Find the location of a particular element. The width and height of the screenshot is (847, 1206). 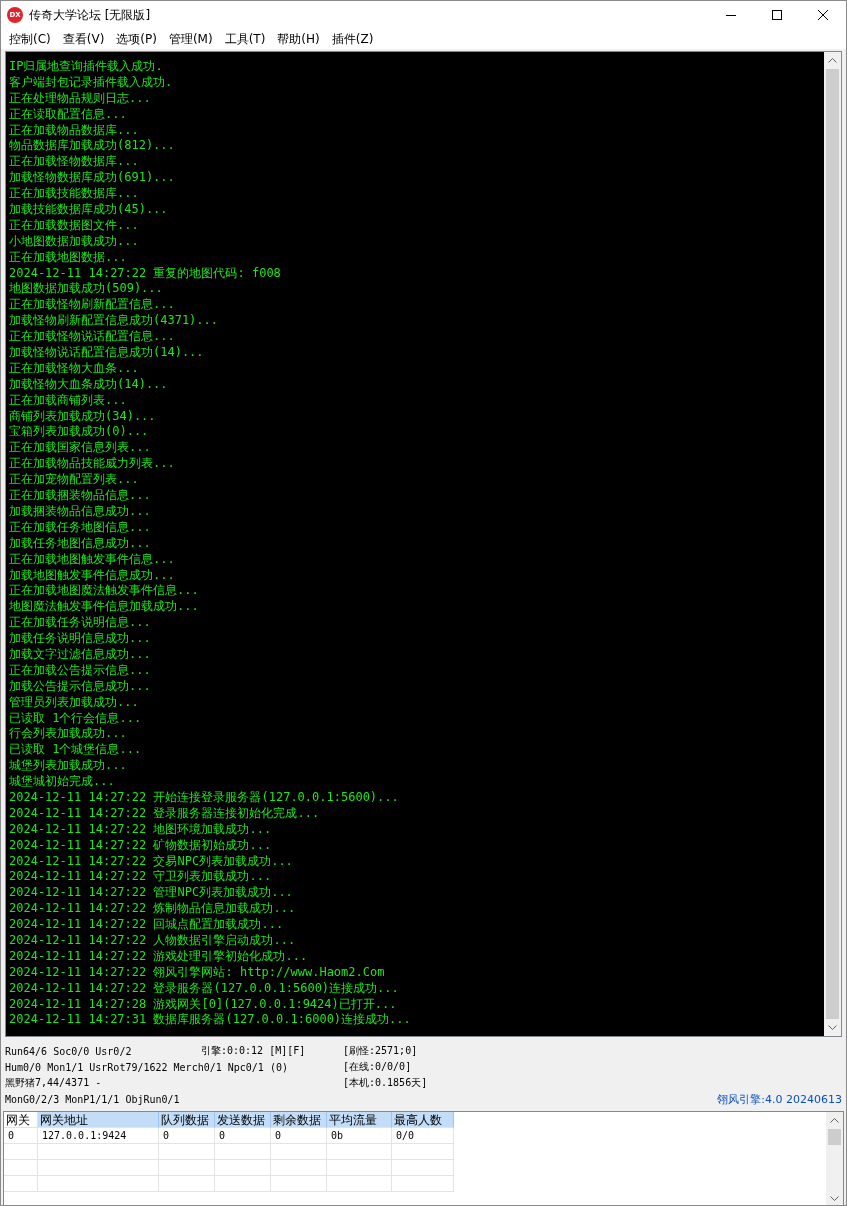

column-header: 发送数据 is located at coordinates (243, 1120).